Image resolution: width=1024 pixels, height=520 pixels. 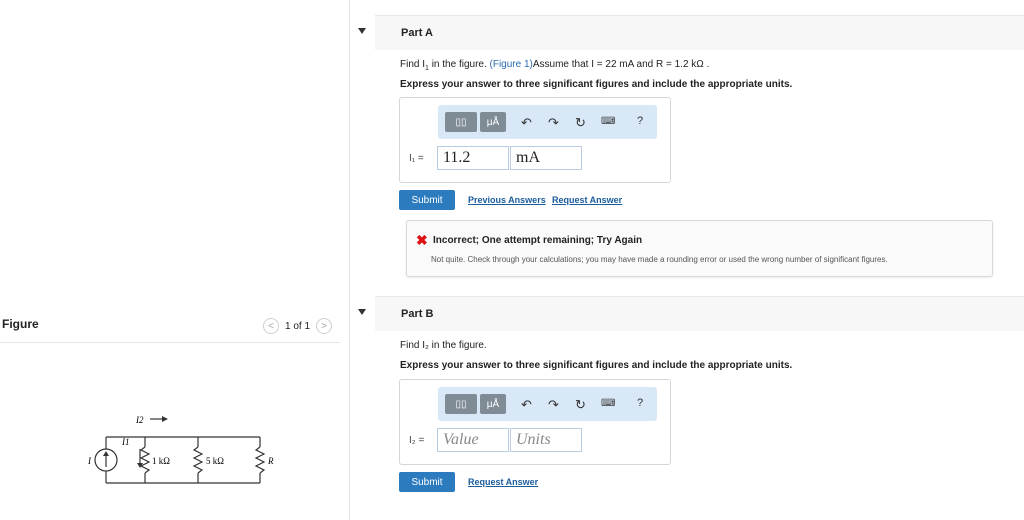 I want to click on source-label: I, so click(x=89, y=461).